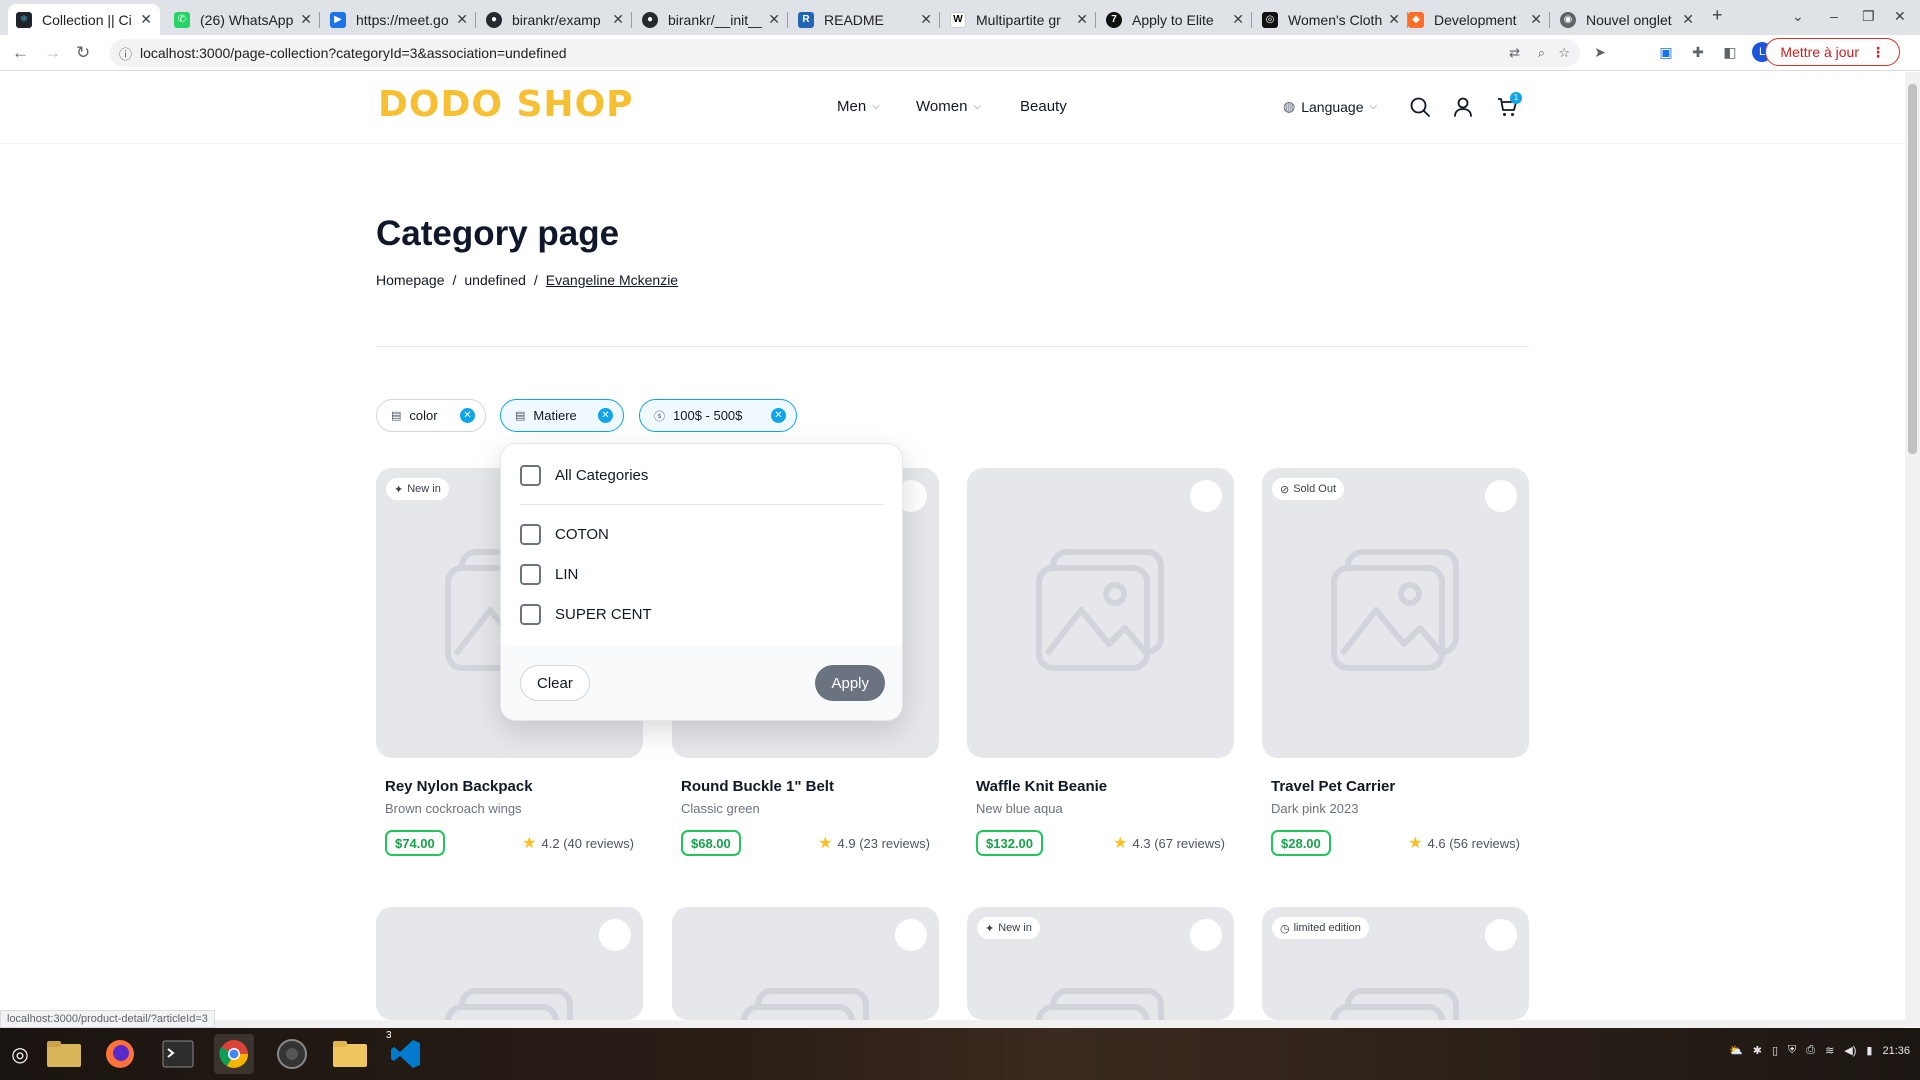 This screenshot has height=1080, width=1920. I want to click on product-image: ⊘ Sold Out, so click(1395, 613).